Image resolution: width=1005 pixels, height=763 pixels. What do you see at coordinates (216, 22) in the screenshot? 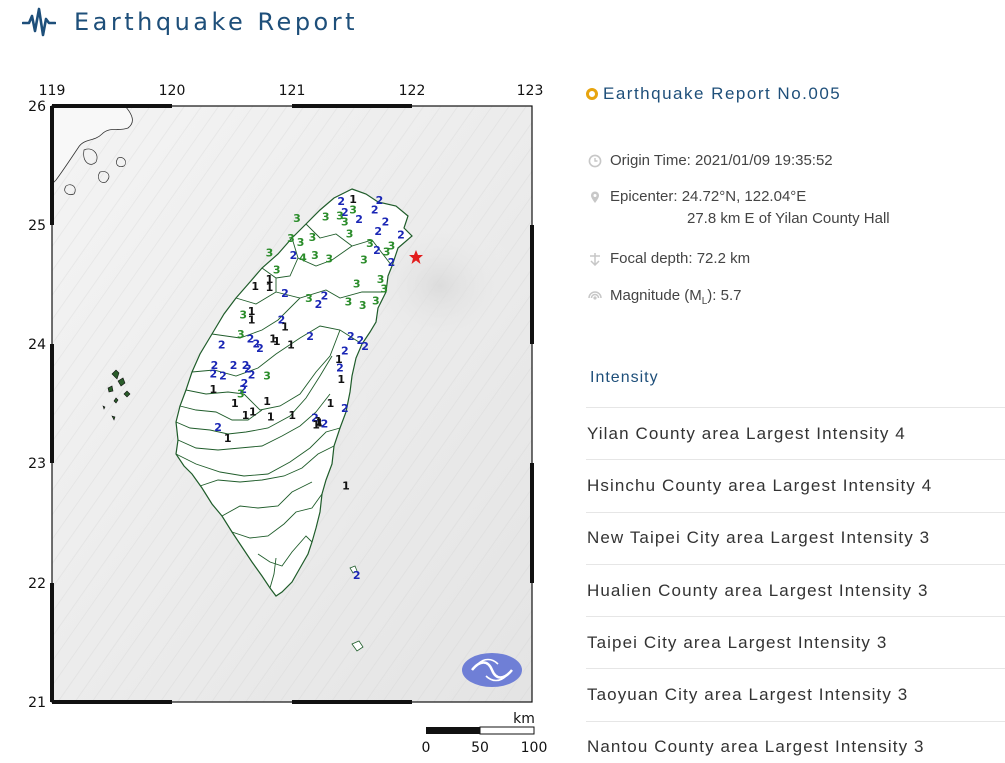
I see `page-title: Earthquake Report` at bounding box center [216, 22].